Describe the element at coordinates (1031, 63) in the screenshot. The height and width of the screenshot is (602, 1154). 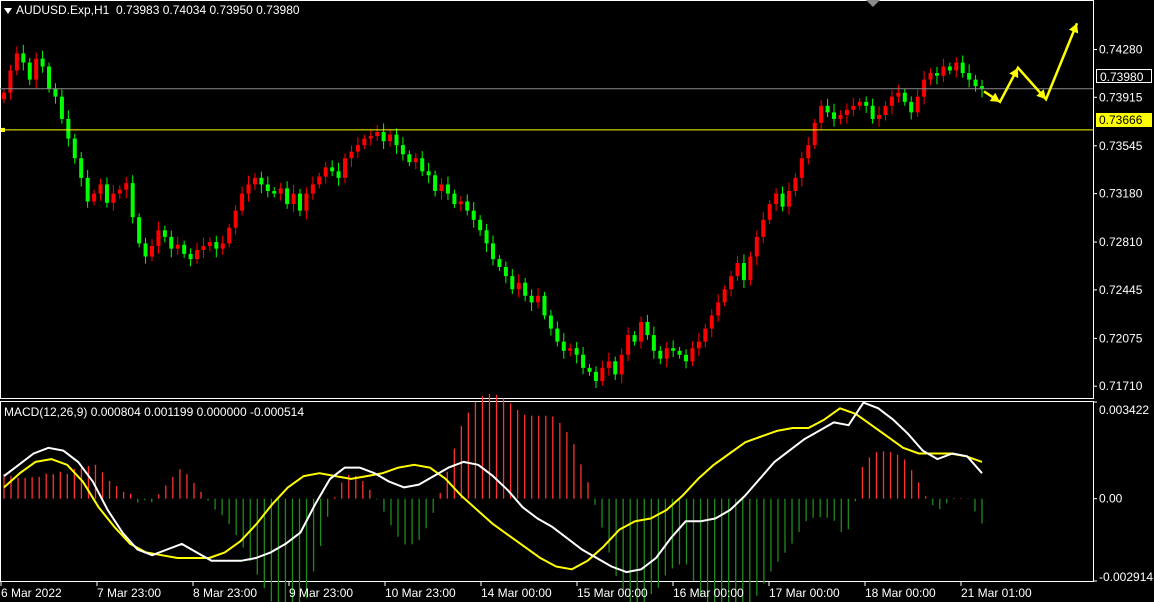
I see `forecast-arrows` at that location.